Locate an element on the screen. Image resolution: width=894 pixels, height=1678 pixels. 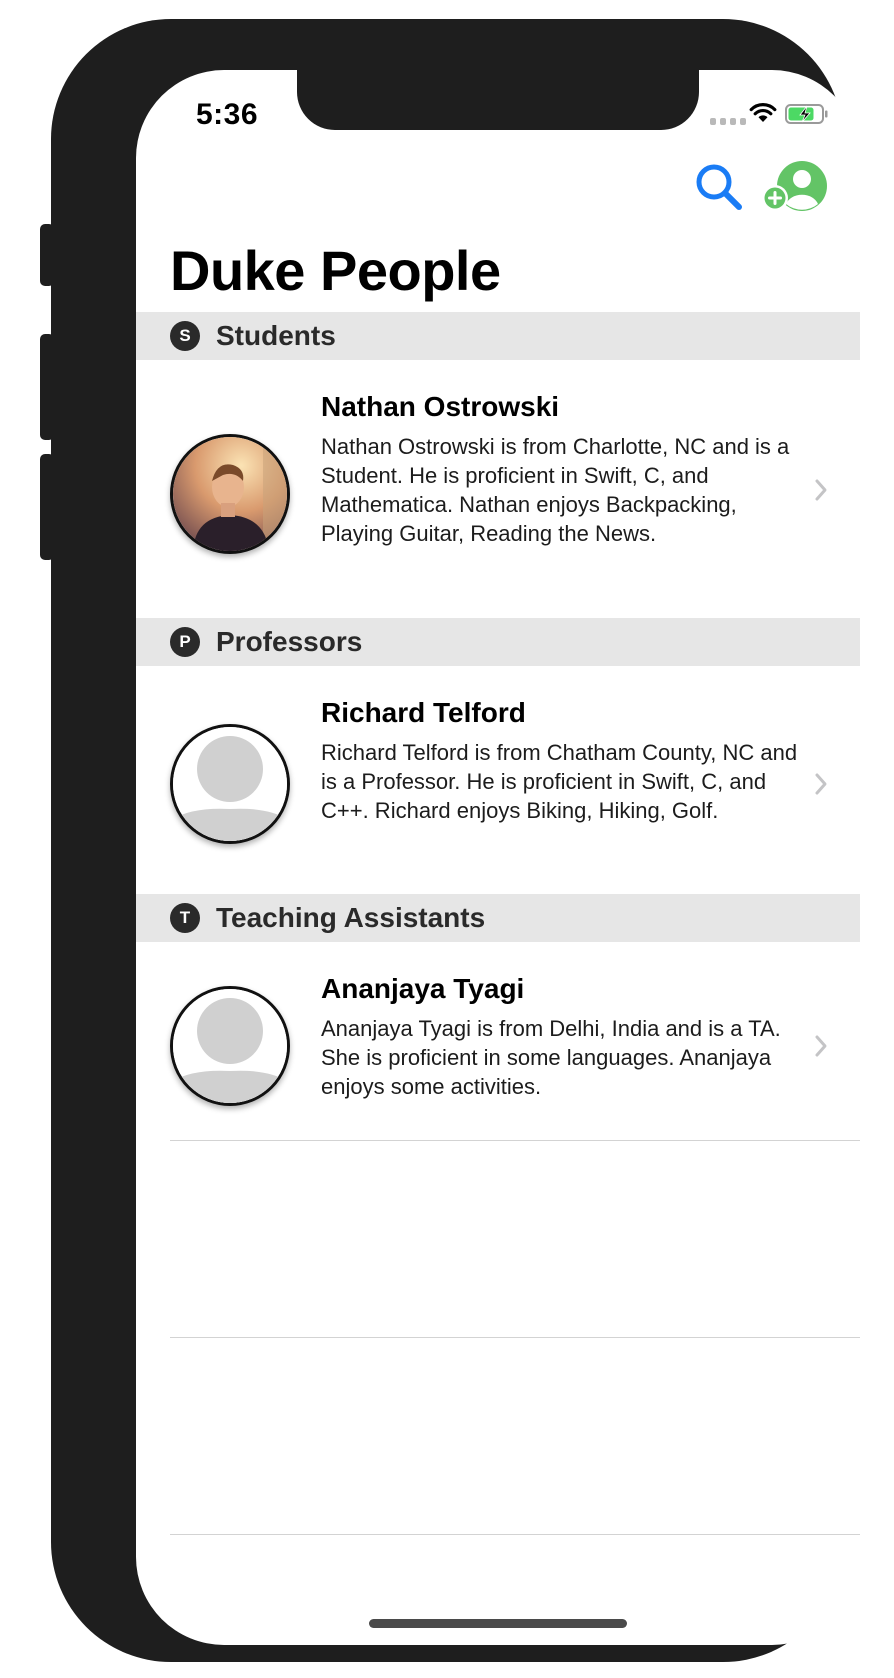
home-indicator is located at coordinates (498, 1623).